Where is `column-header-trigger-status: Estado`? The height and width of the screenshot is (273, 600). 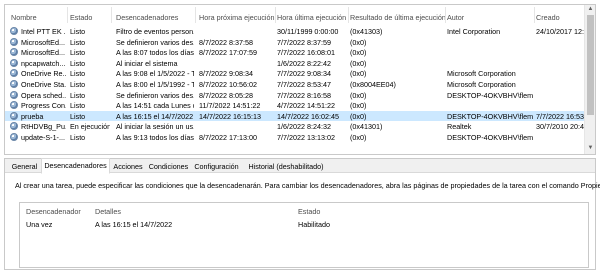 column-header-trigger-status: Estado is located at coordinates (309, 211).